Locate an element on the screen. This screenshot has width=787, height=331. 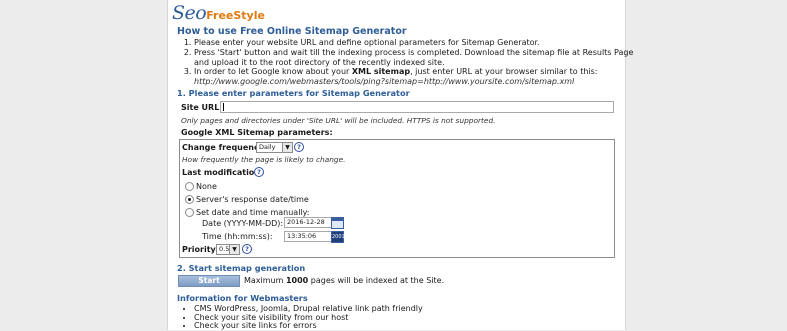
clock-icon: 2001 is located at coordinates (338, 237).